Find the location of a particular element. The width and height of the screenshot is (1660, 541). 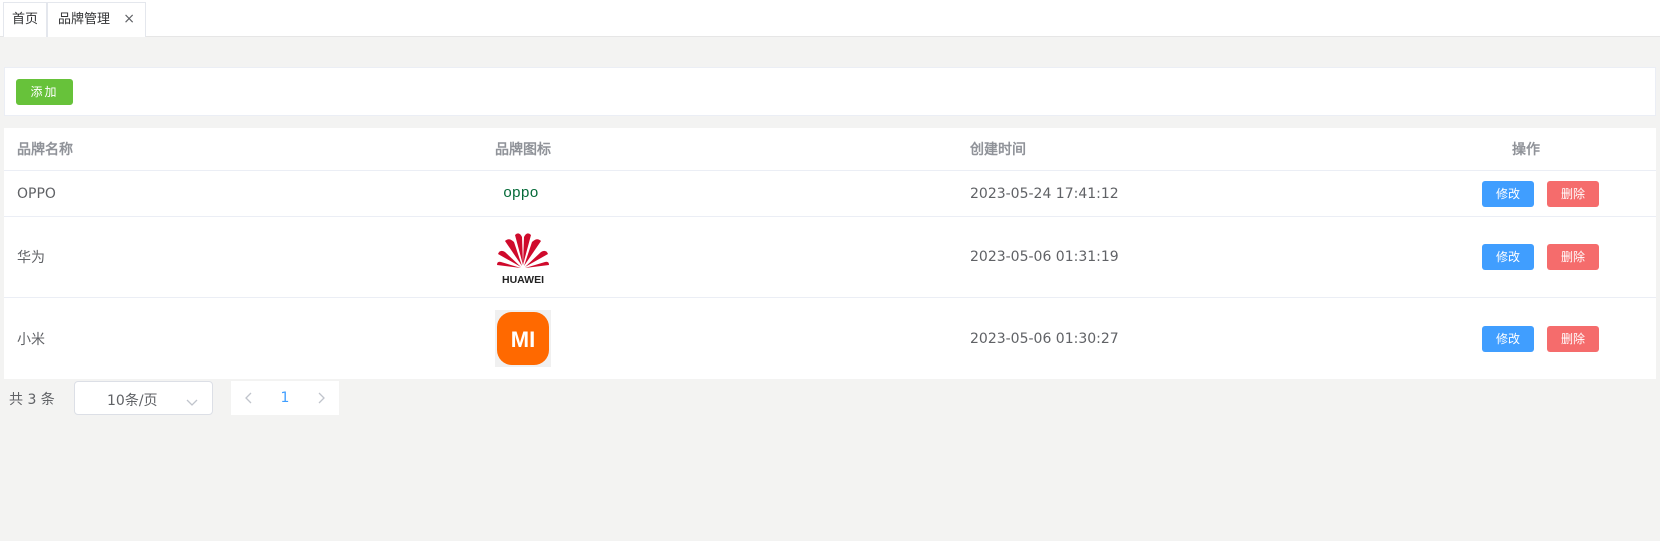

chevron-right-icon is located at coordinates (321, 398).